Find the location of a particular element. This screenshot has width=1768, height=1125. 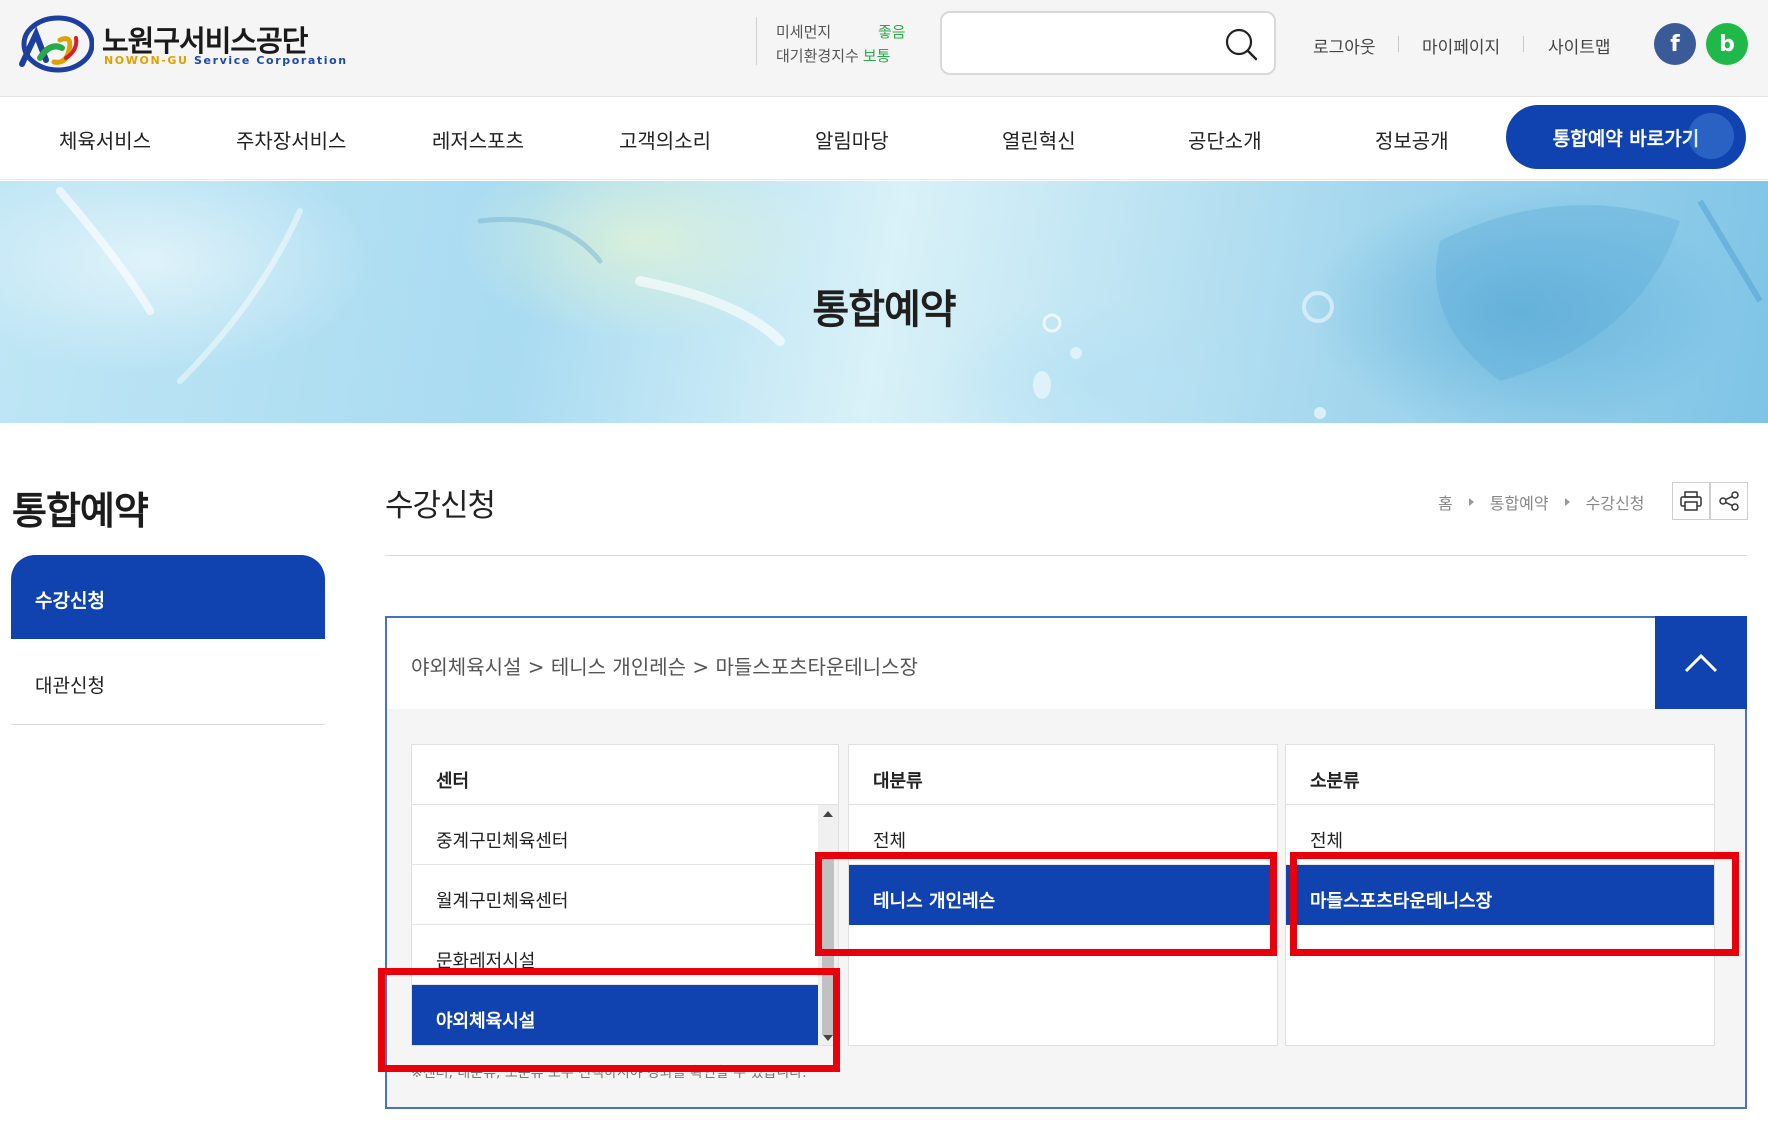

site-logo: 노원구서비스공단 NOWON-GU Service Corporation is located at coordinates (181, 44).